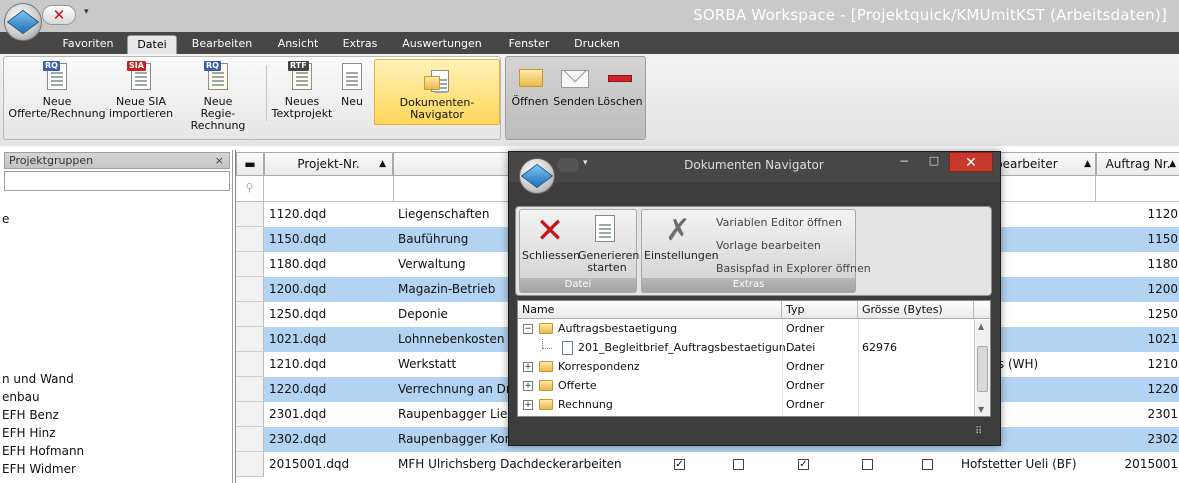 This screenshot has height=483, width=1179. I want to click on cell-auftrag-nr: 2302, so click(1162, 439).